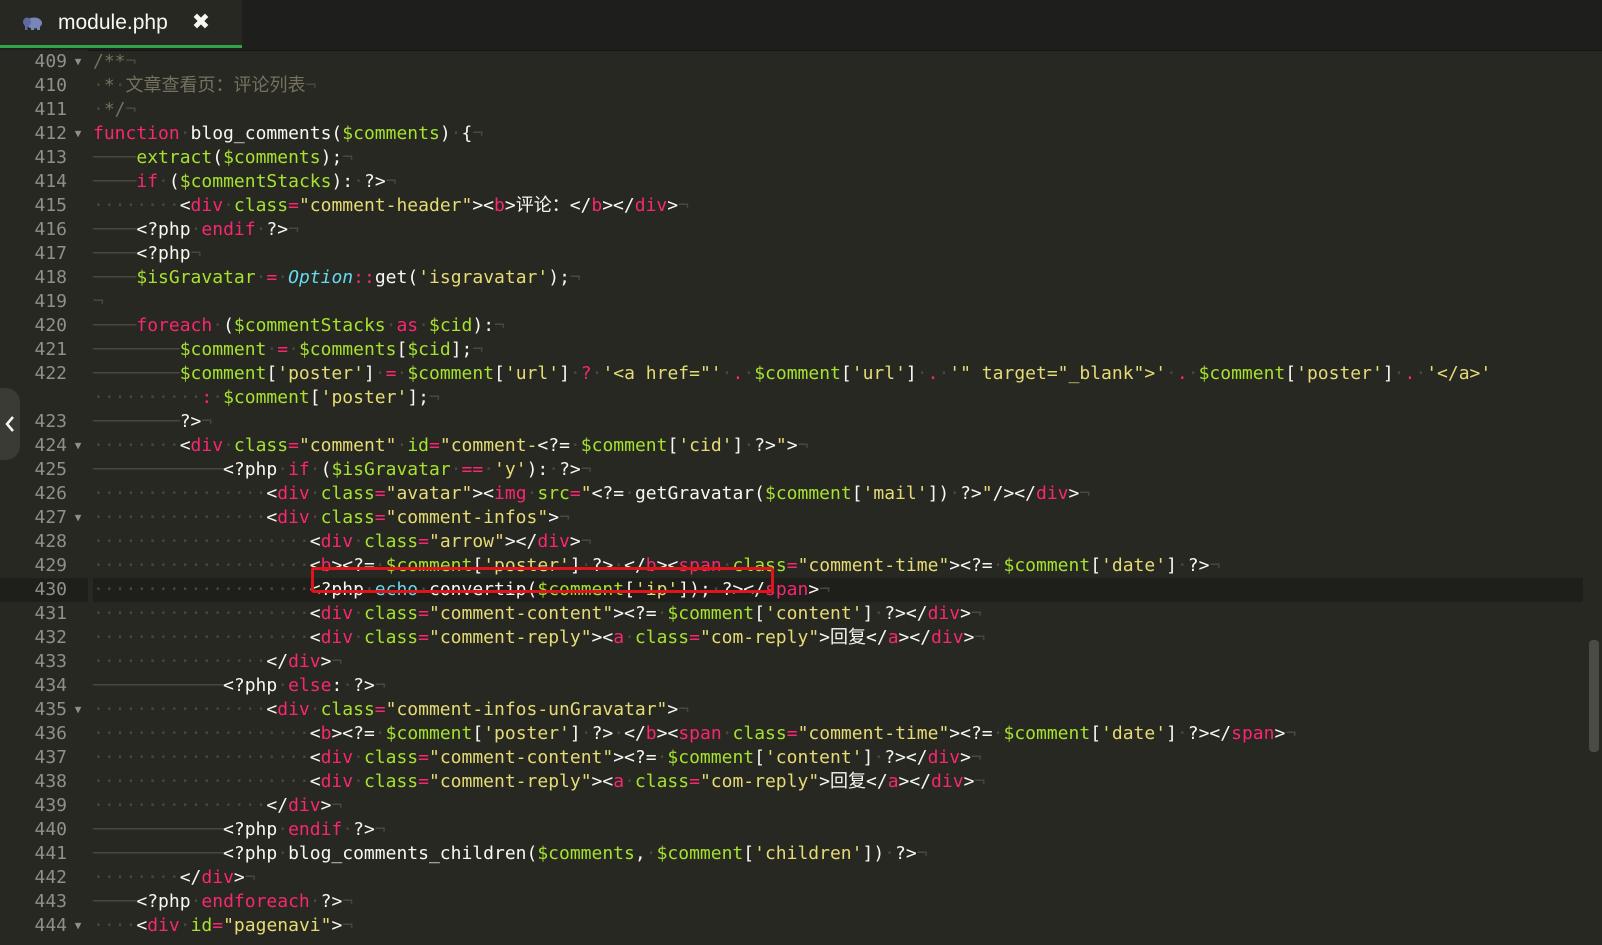 Image resolution: width=1602 pixels, height=945 pixels. Describe the element at coordinates (50, 421) in the screenshot. I see `line-number-text: 423` at that location.